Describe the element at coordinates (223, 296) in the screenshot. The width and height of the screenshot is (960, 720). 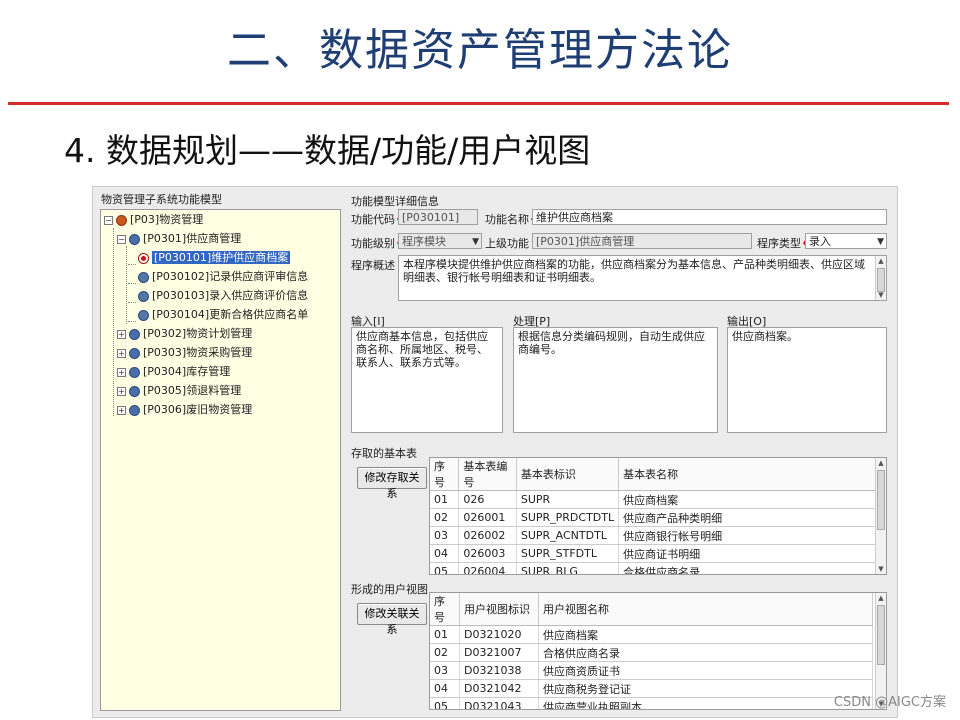
I see `tree-node-p030103: [P030103]录入供应商评价信息` at that location.